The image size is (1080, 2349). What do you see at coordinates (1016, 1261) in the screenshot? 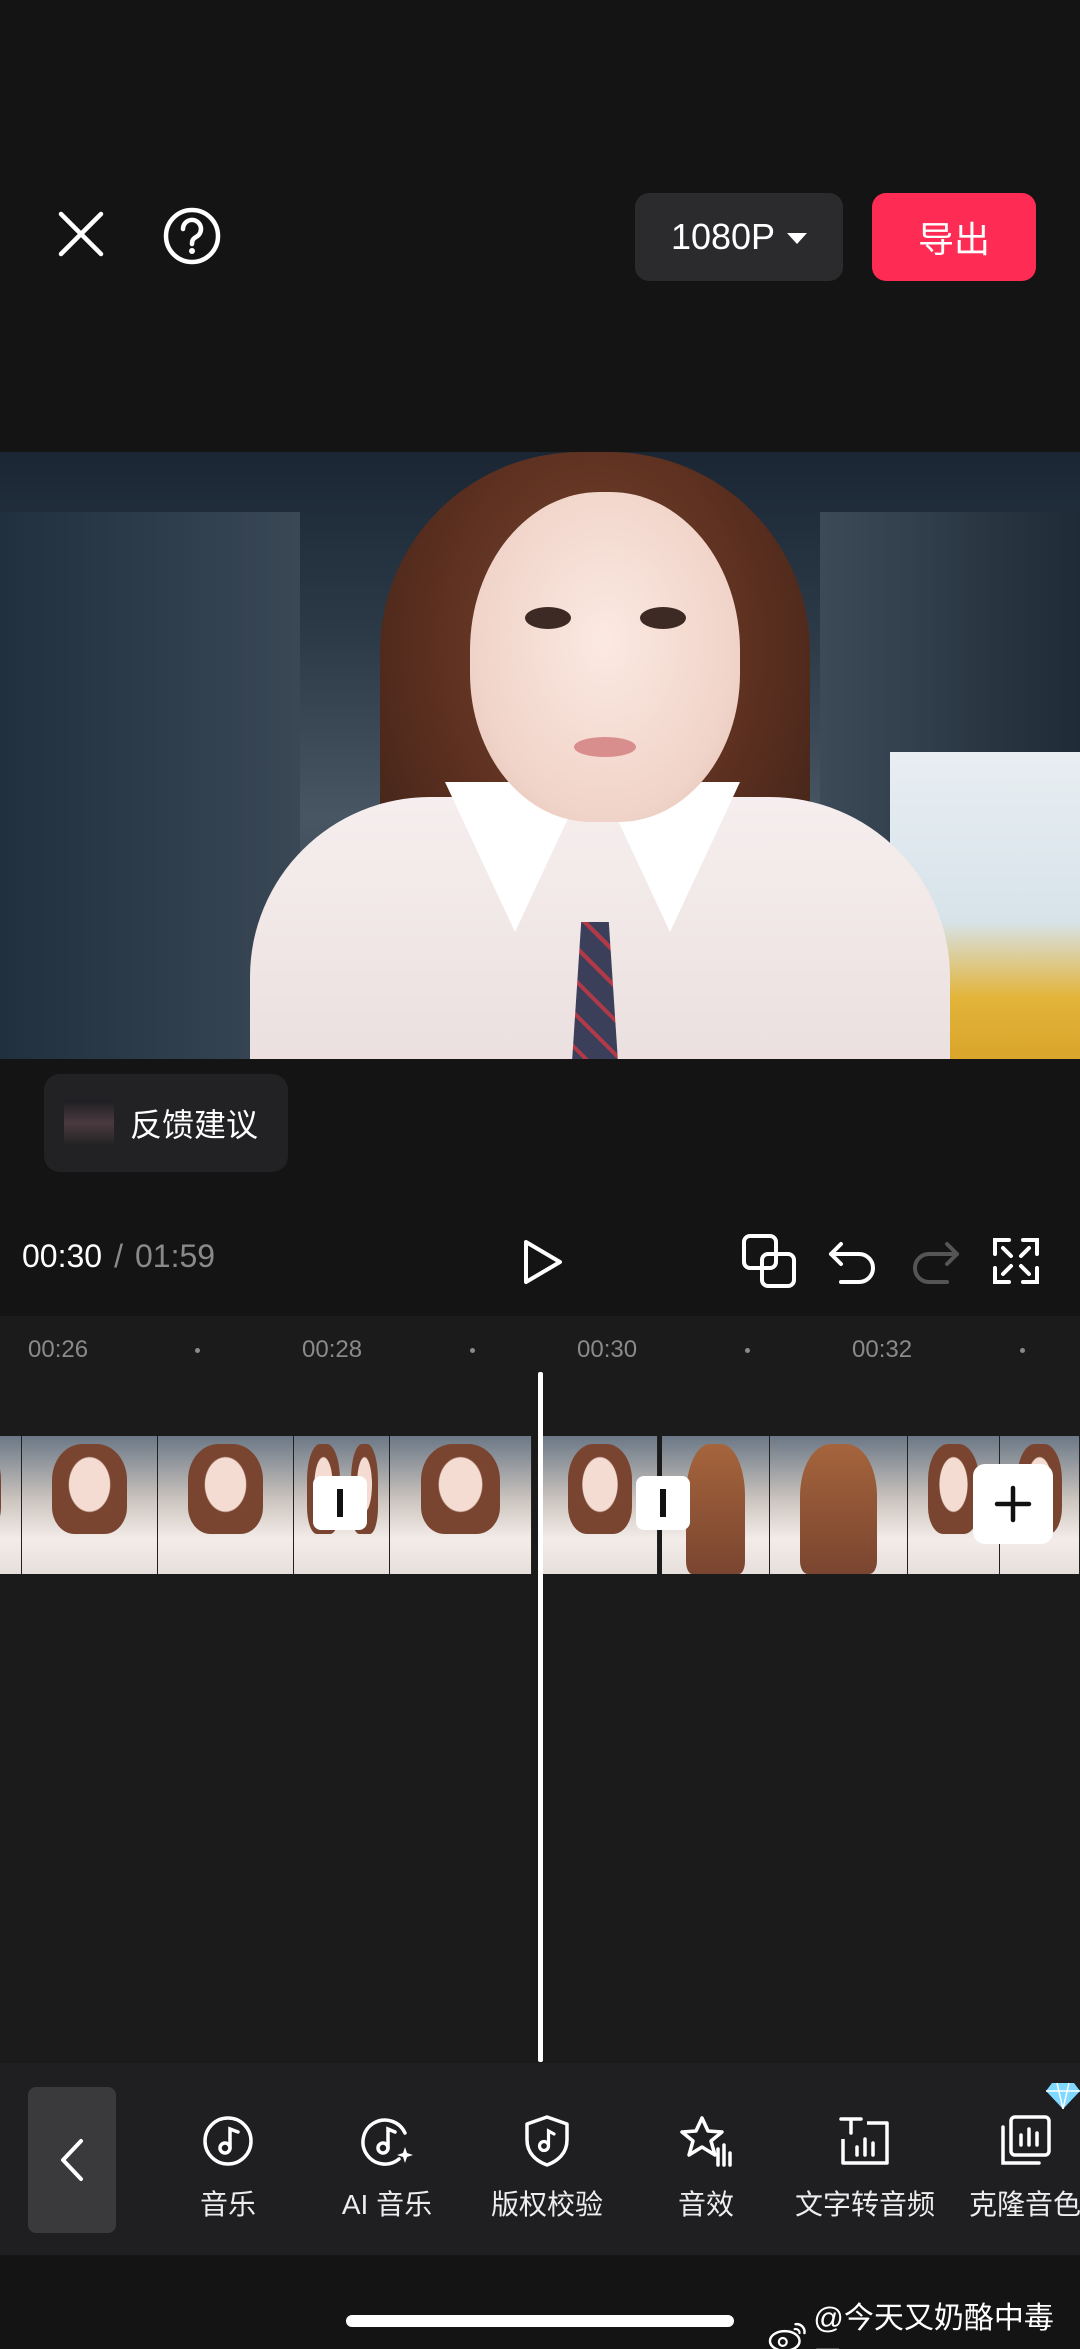
I see `fullscreen-icon` at bounding box center [1016, 1261].